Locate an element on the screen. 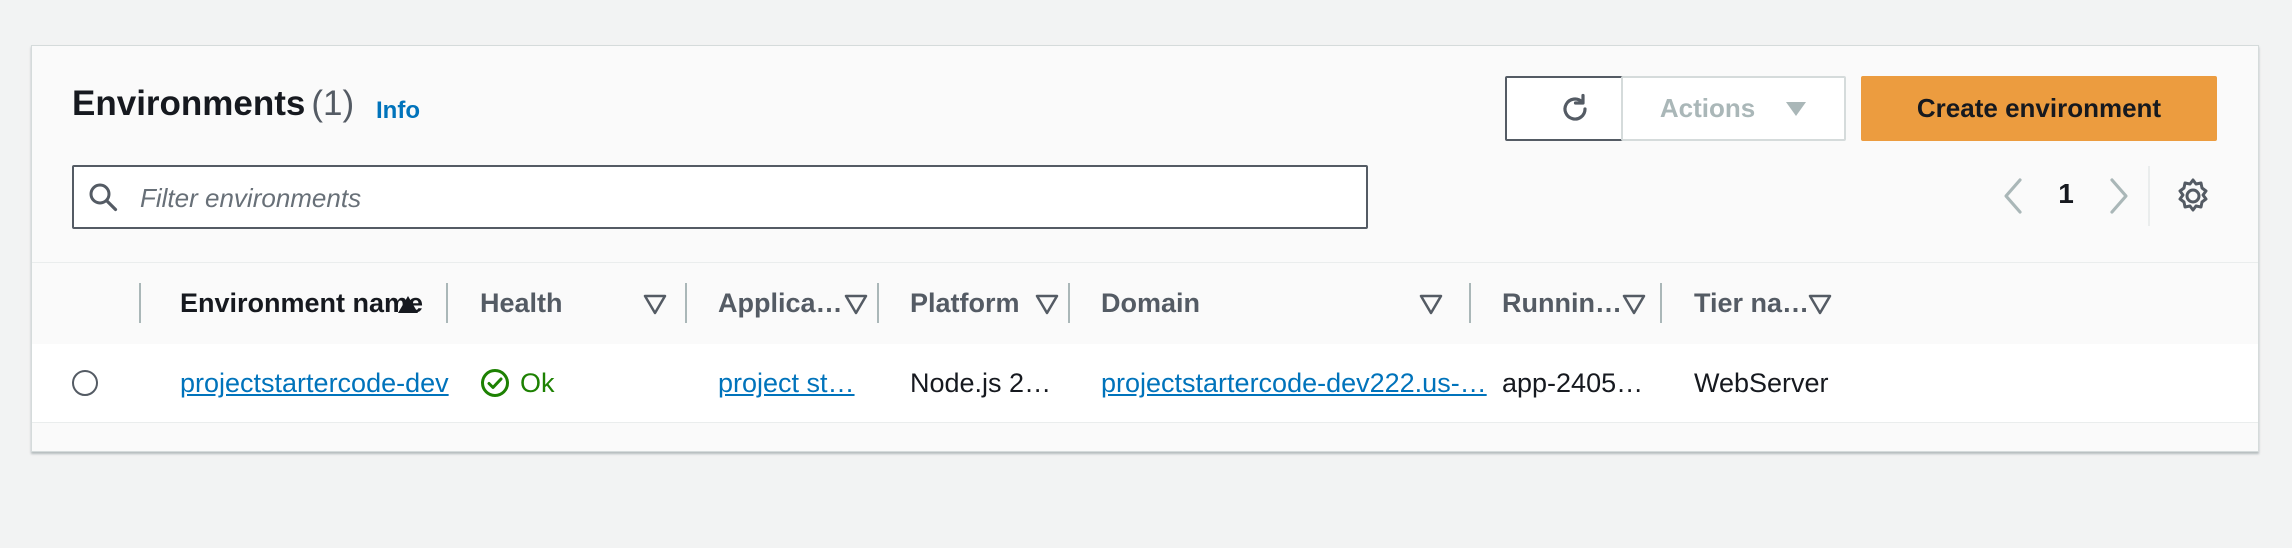 The image size is (2292, 548). pager-divider is located at coordinates (2149, 196).